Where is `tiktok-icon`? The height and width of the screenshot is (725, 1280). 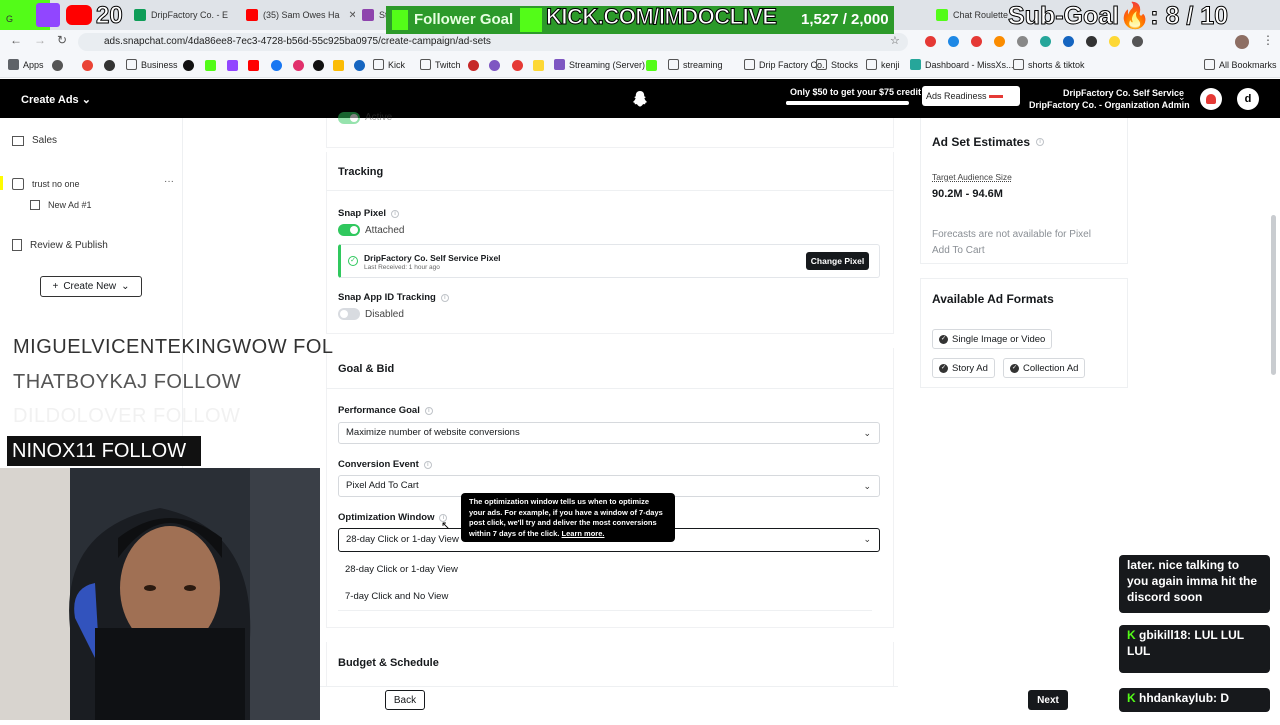
tiktok-icon is located at coordinates (318, 65).